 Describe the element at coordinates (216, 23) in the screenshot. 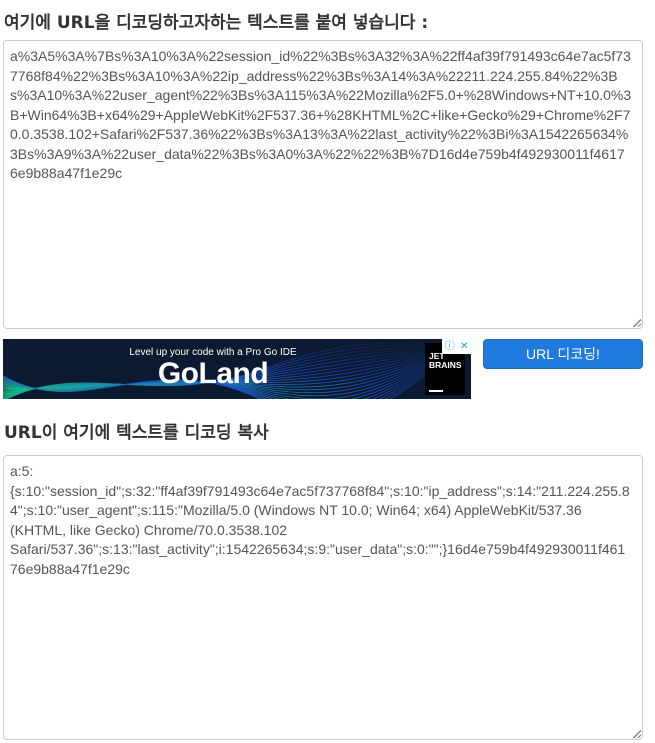

I see `input-heading: 여기에 URL을 디코딩하고자하는 텍스트를 붙여 넣습니다 :` at that location.